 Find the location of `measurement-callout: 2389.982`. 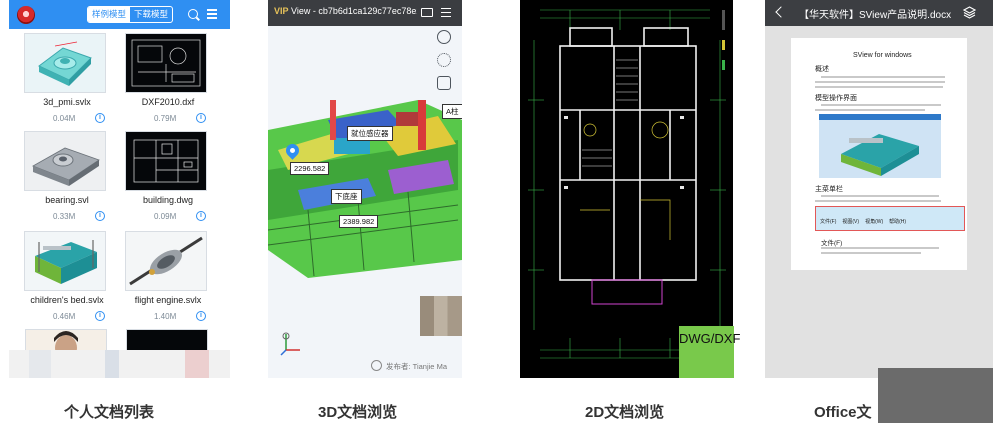

measurement-callout: 2389.982 is located at coordinates (359, 221).